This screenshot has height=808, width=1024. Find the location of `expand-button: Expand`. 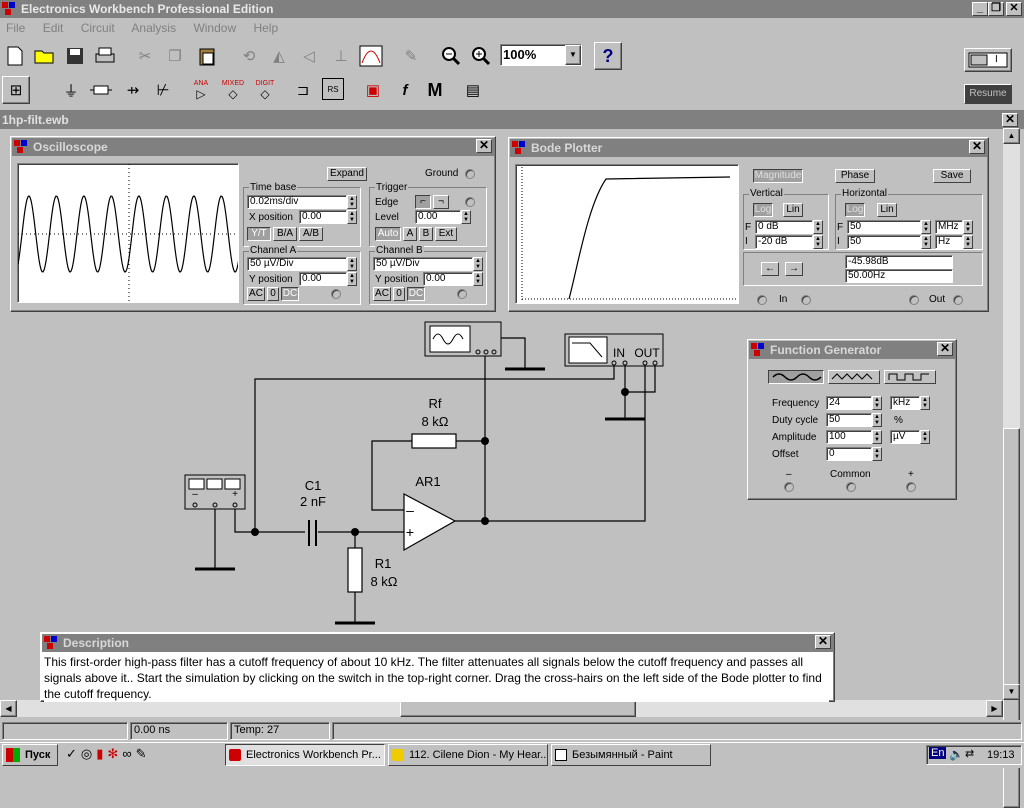

expand-button: Expand is located at coordinates (347, 174).